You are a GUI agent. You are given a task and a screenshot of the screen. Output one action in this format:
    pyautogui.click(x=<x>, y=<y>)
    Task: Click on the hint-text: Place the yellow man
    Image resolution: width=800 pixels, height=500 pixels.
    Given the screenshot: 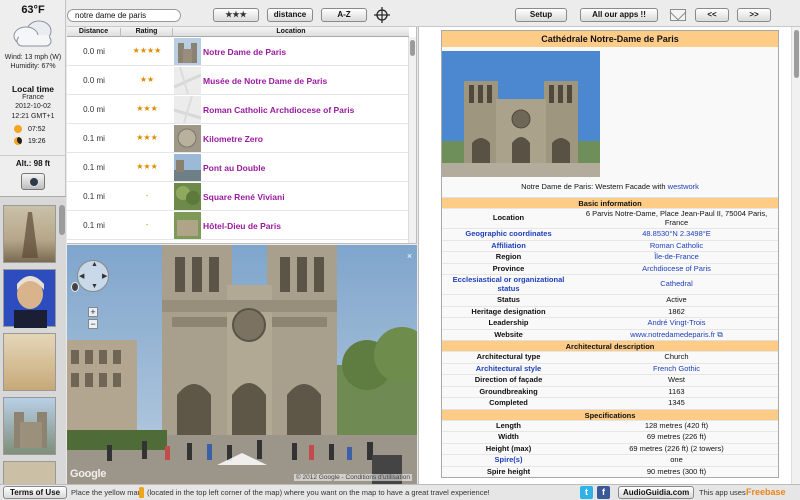 What is the action you would take?
    pyautogui.click(x=106, y=492)
    